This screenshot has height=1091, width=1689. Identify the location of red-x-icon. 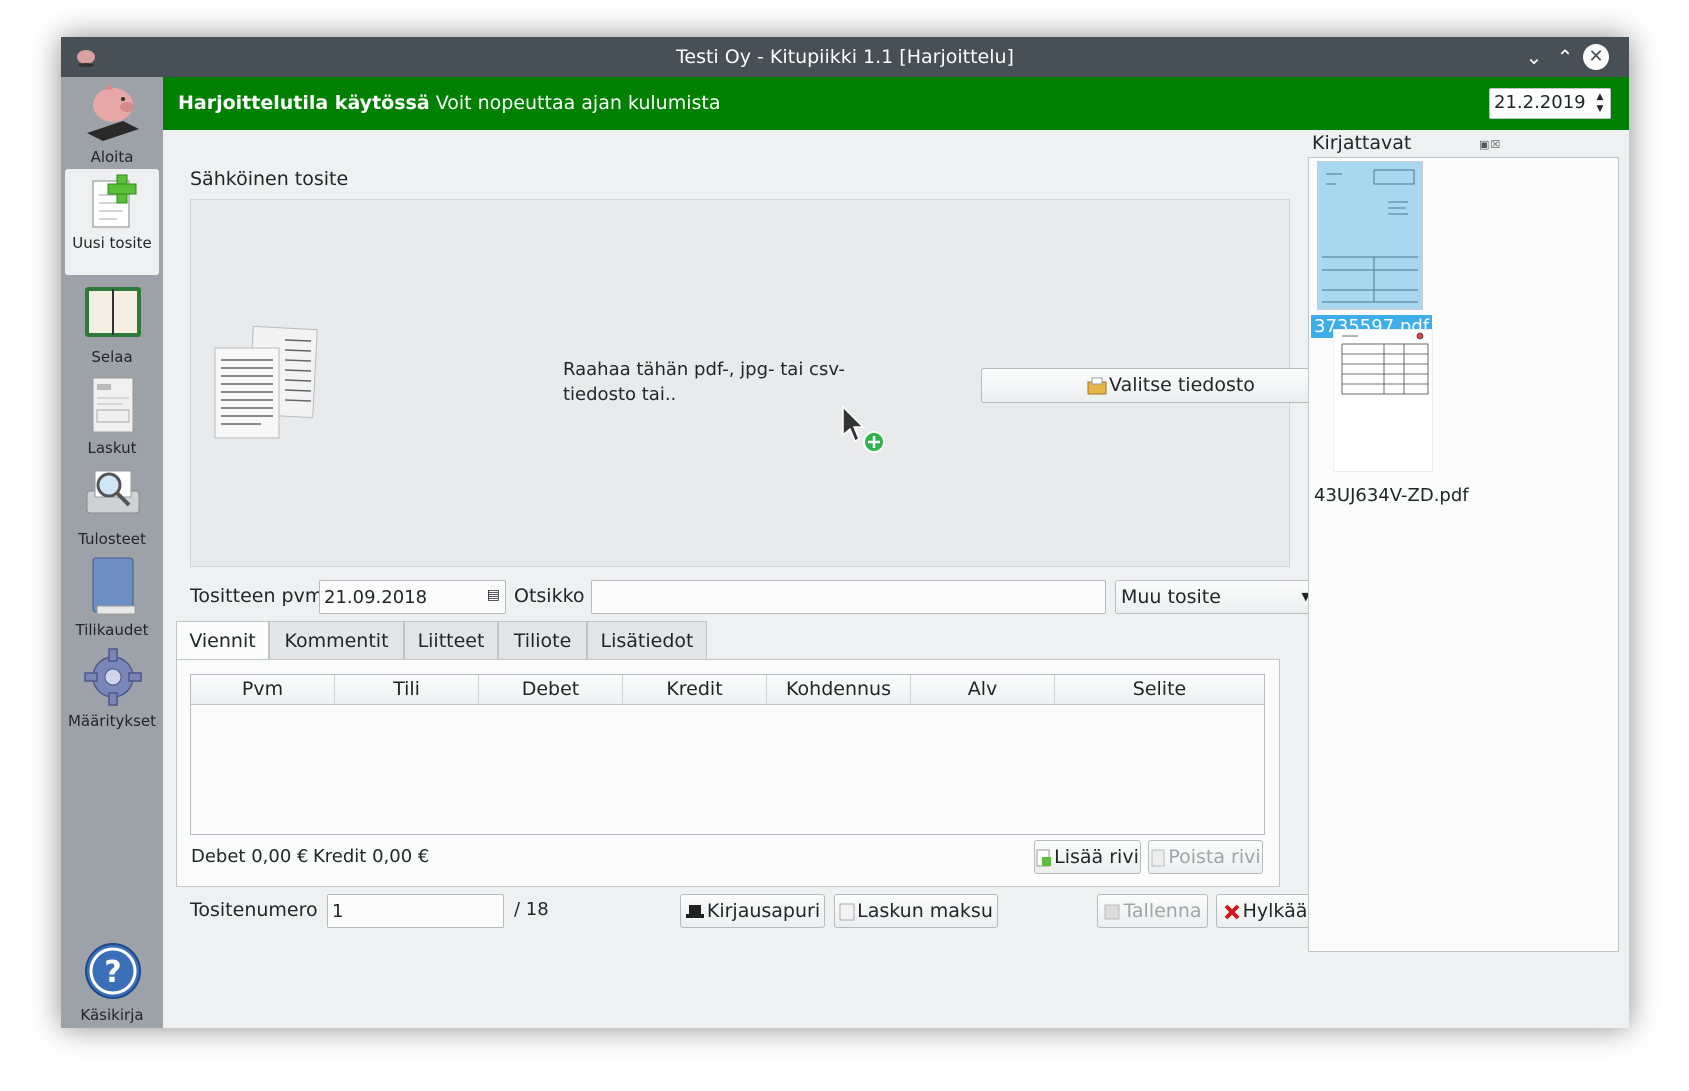
(1232, 911).